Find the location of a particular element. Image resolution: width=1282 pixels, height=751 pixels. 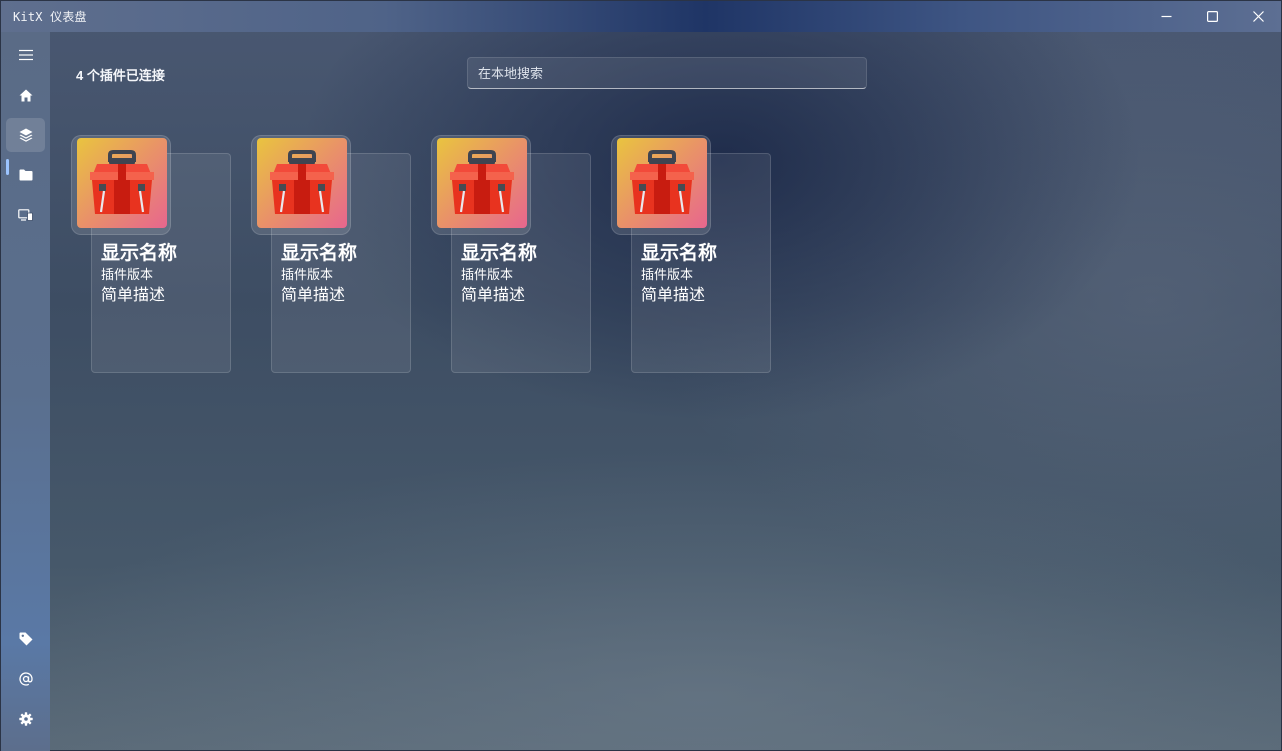

layers-icon is located at coordinates (25, 135).